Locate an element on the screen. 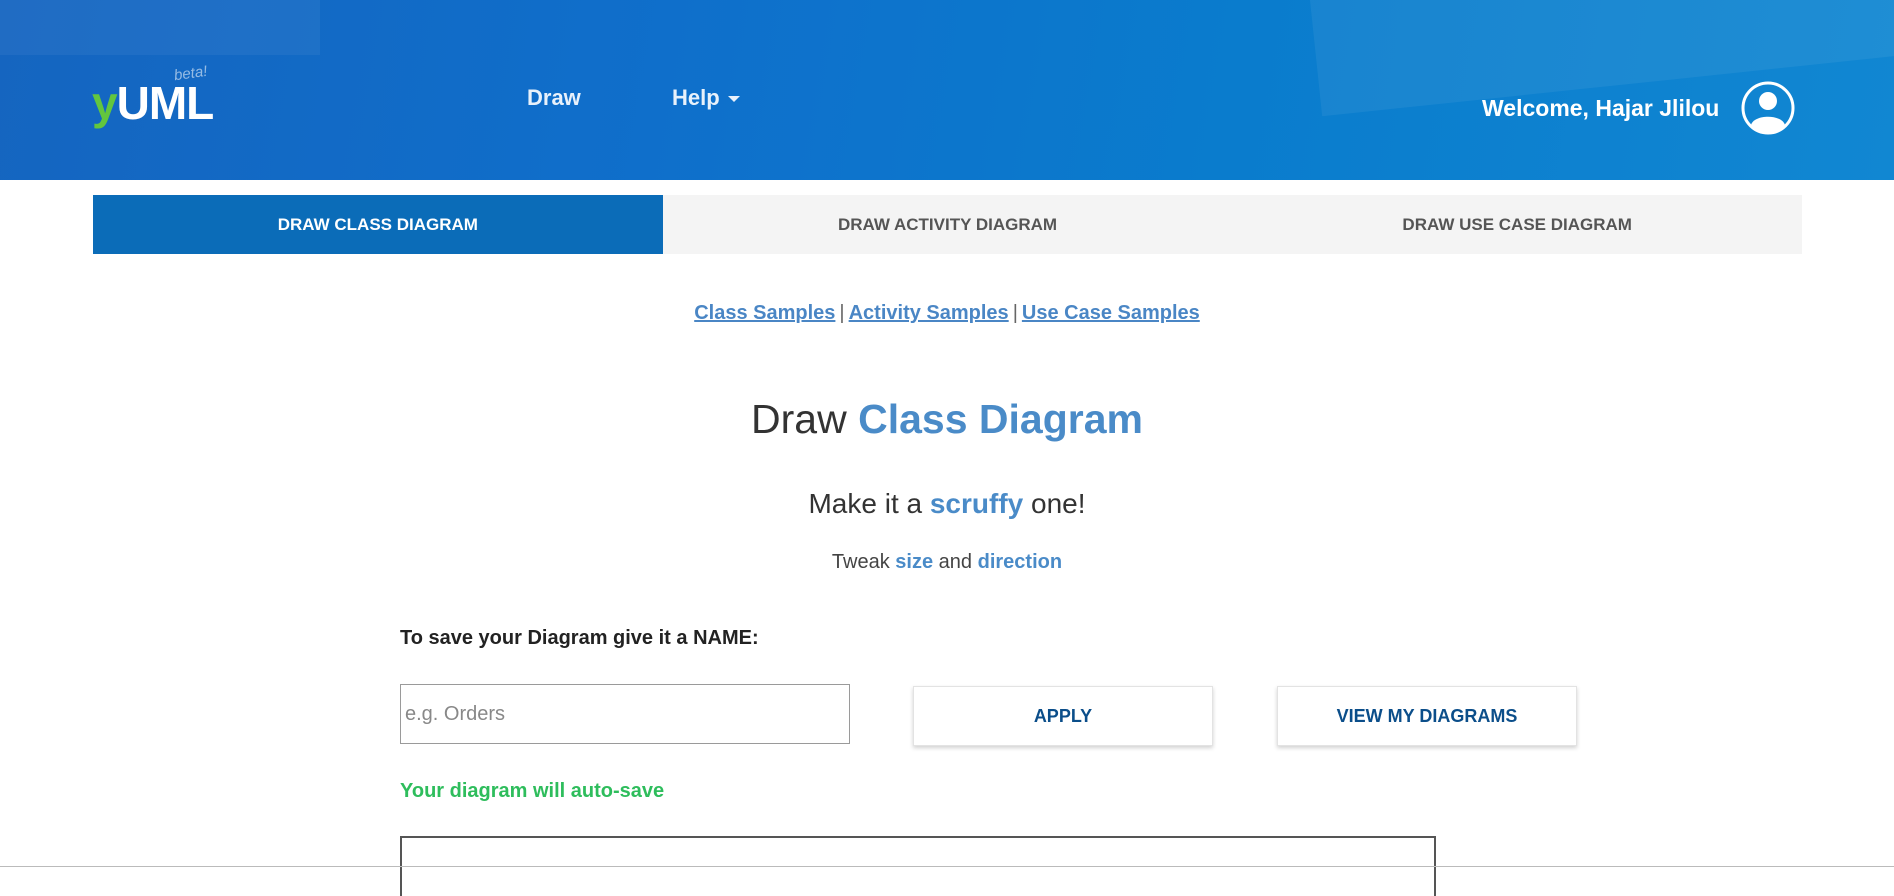 Image resolution: width=1894 pixels, height=896 pixels. title-accent: Class Diagram is located at coordinates (1000, 419).